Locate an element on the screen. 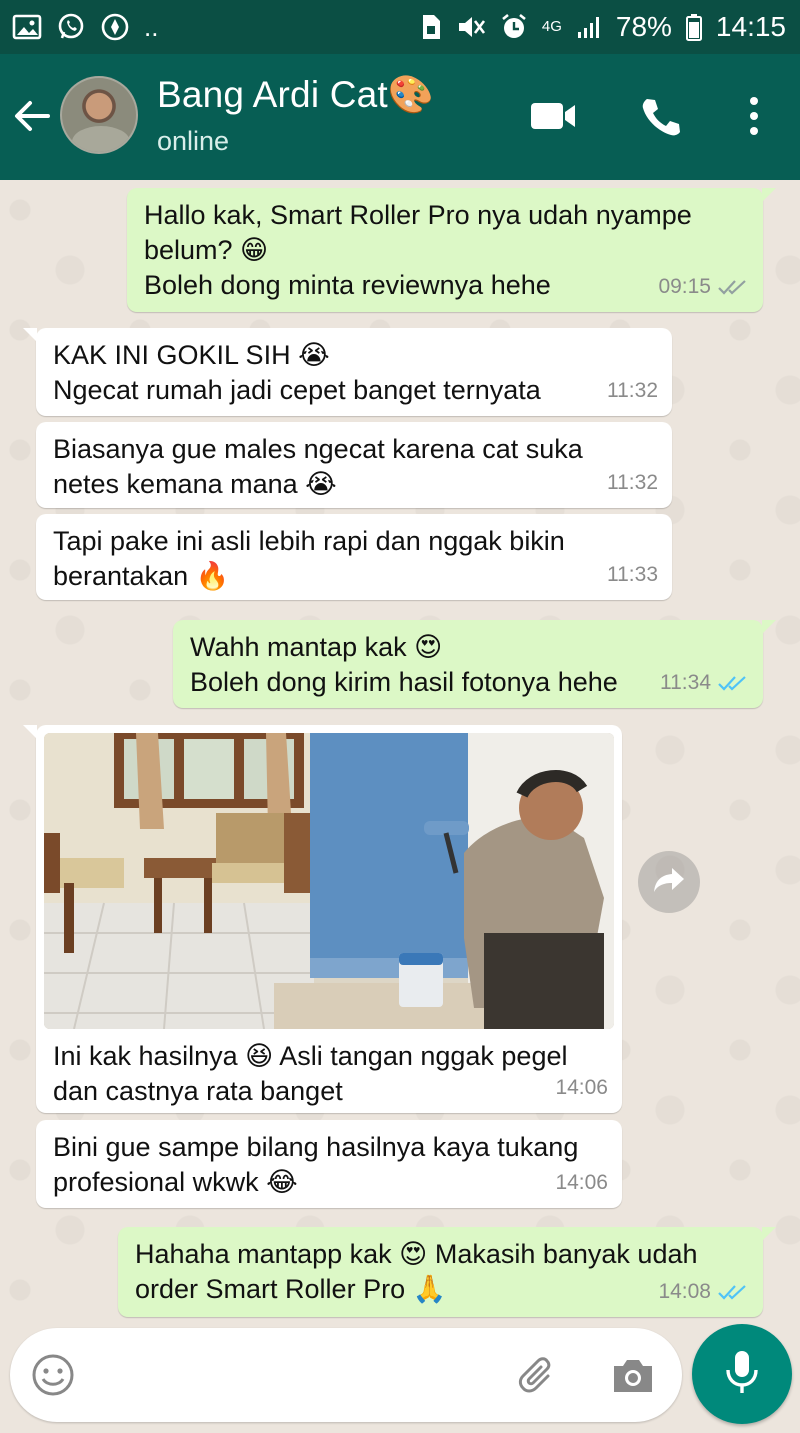 This screenshot has width=800, height=1433. emoji-icon is located at coordinates (53, 1375).